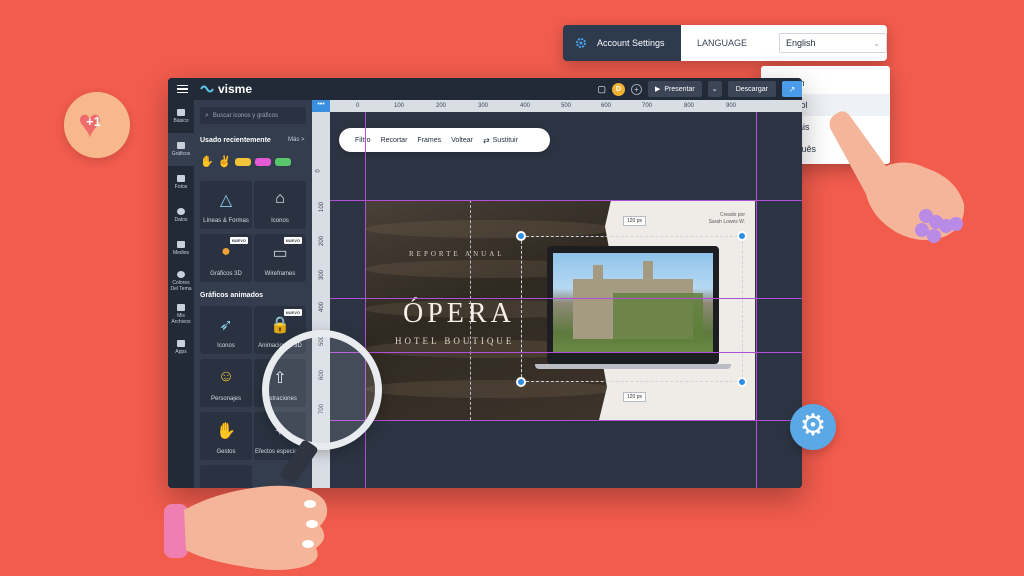 Image resolution: width=1024 pixels, height=576 pixels. I want to click on share-button: ↗, so click(792, 89).